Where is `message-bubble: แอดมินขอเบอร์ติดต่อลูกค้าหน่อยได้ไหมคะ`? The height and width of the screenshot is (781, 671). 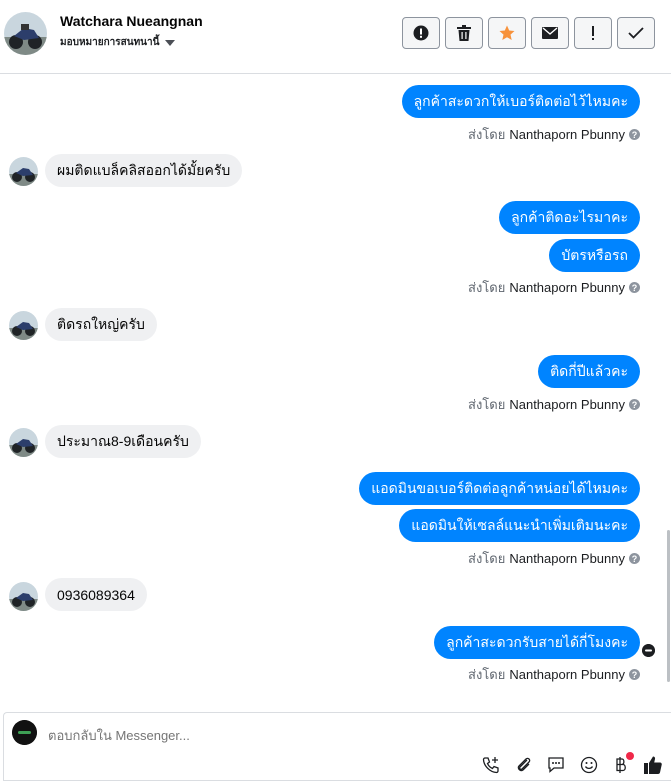
message-bubble: แอดมินขอเบอร์ติดต่อลูกค้าหน่อยได้ไหมคะ is located at coordinates (499, 488).